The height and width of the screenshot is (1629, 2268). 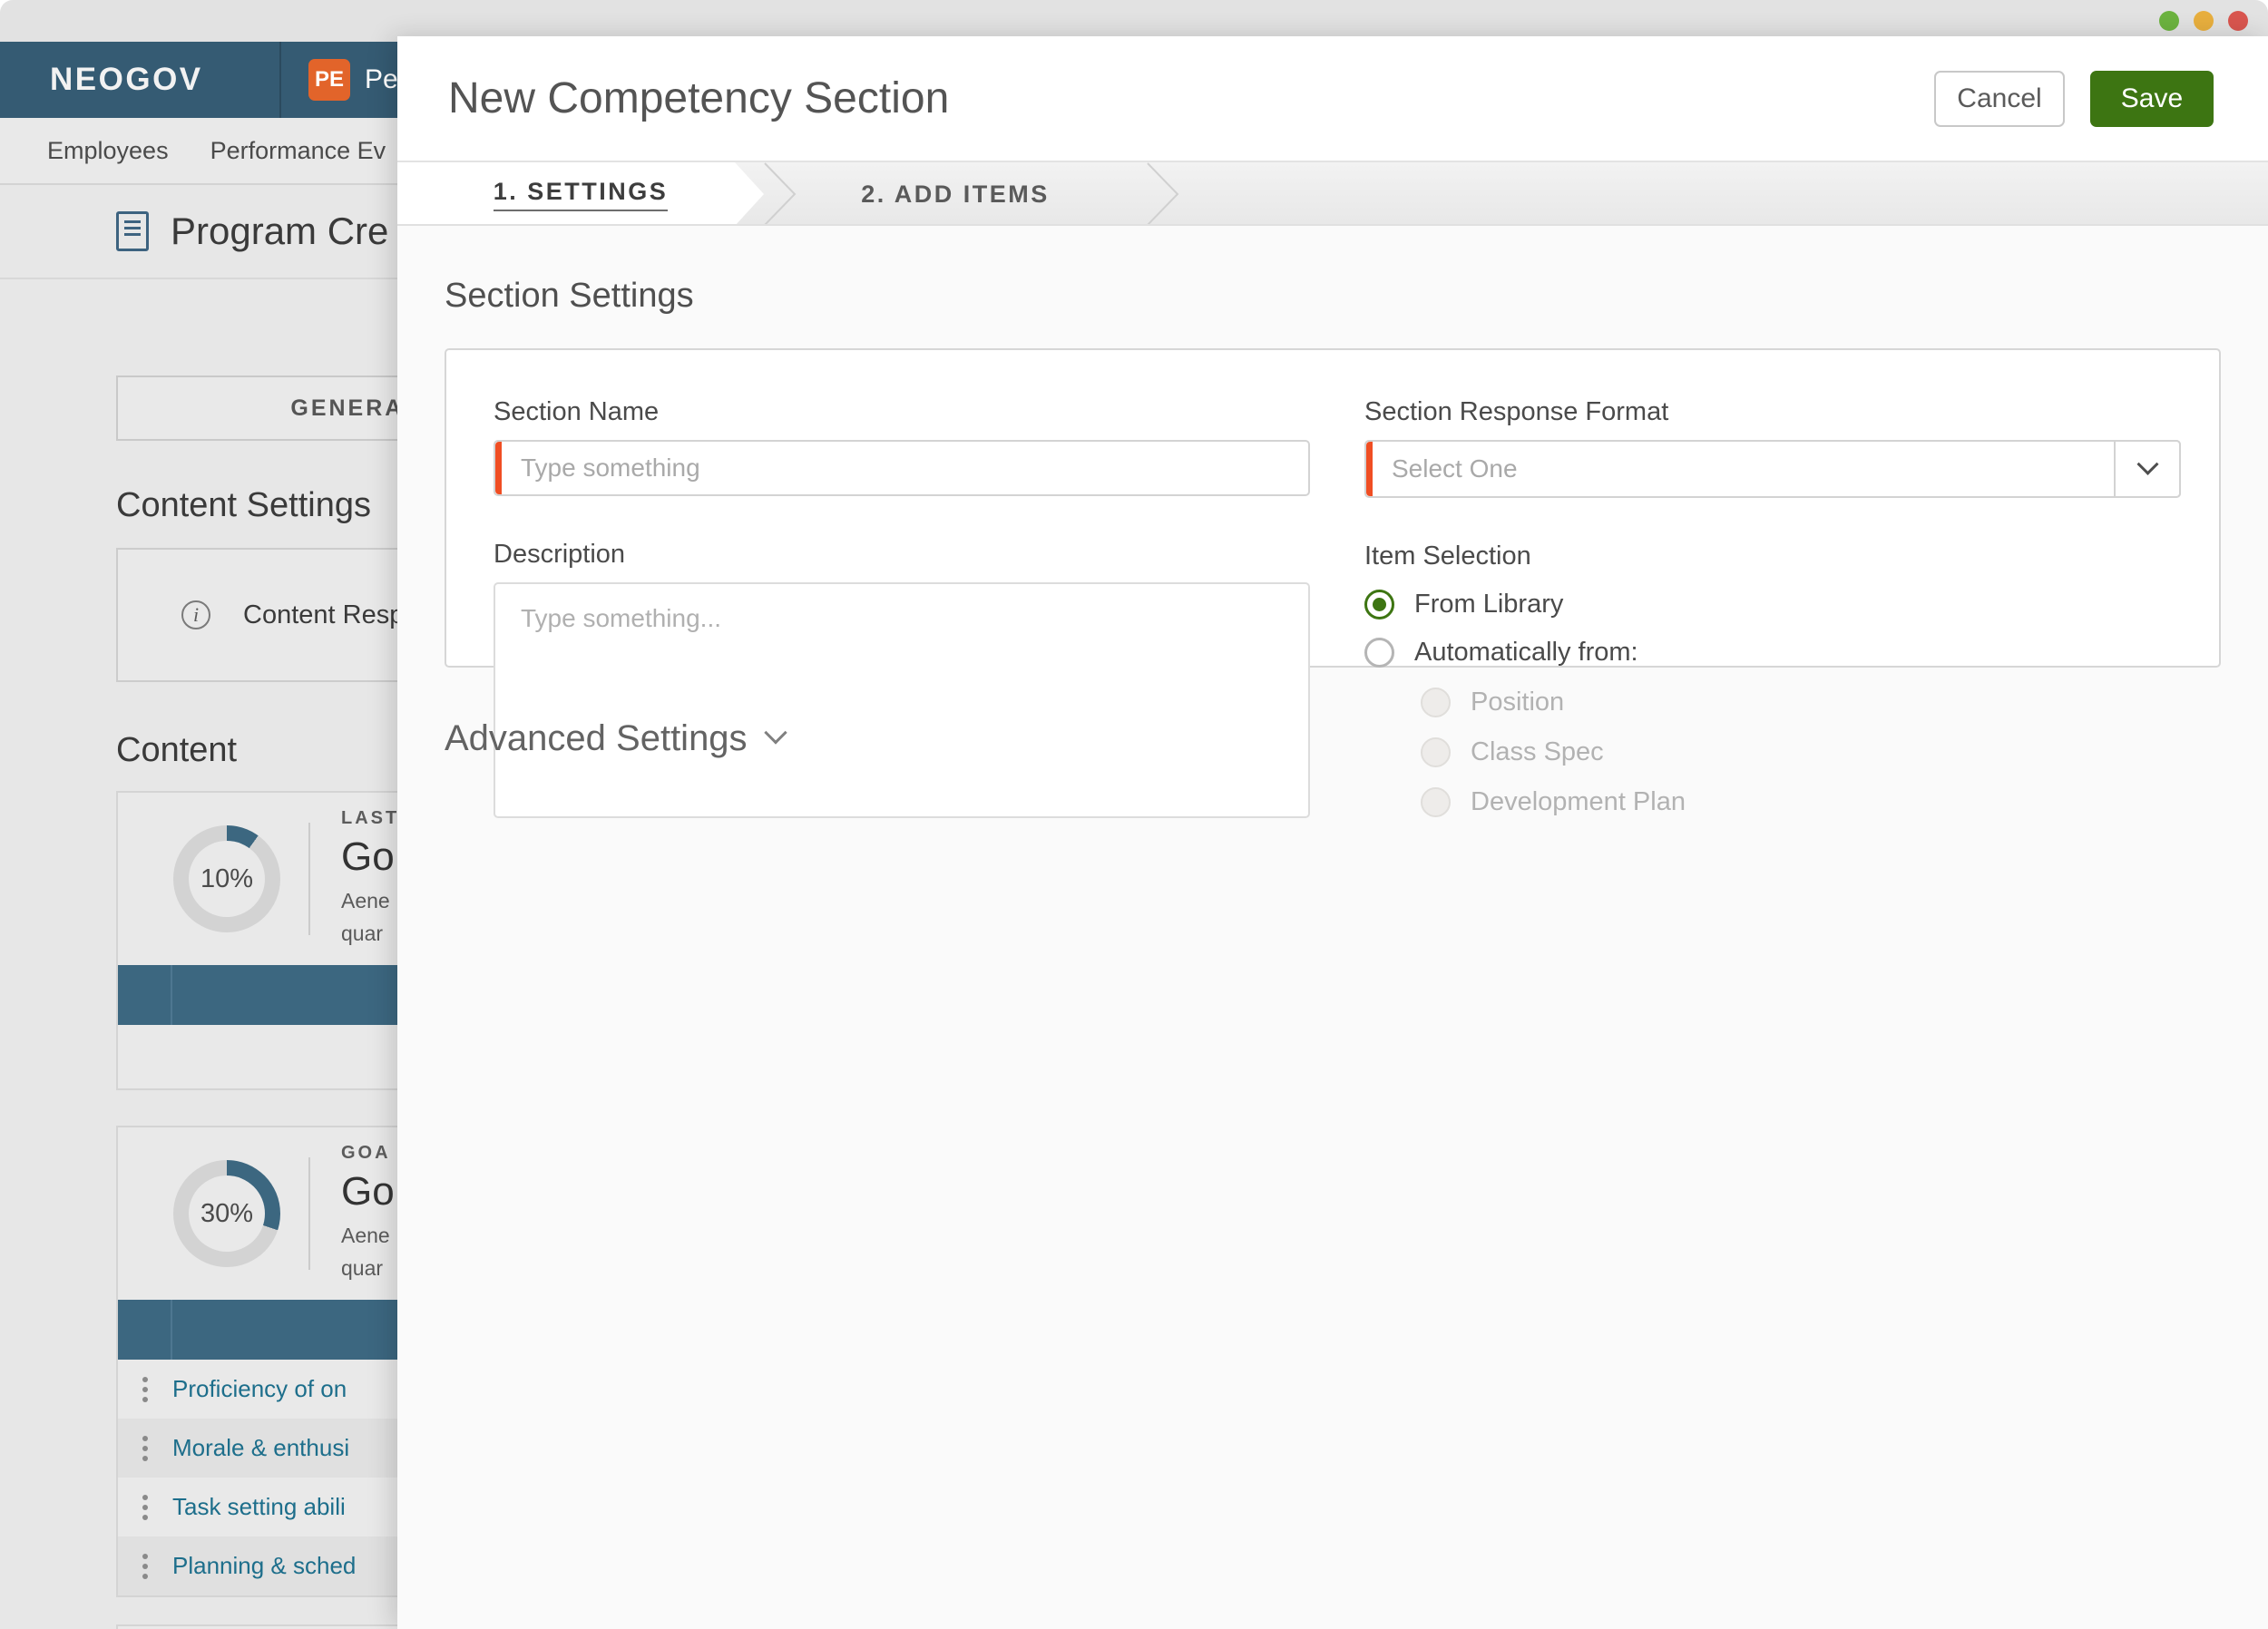 What do you see at coordinates (577, 412) in the screenshot?
I see `section-name-label: Section Name` at bounding box center [577, 412].